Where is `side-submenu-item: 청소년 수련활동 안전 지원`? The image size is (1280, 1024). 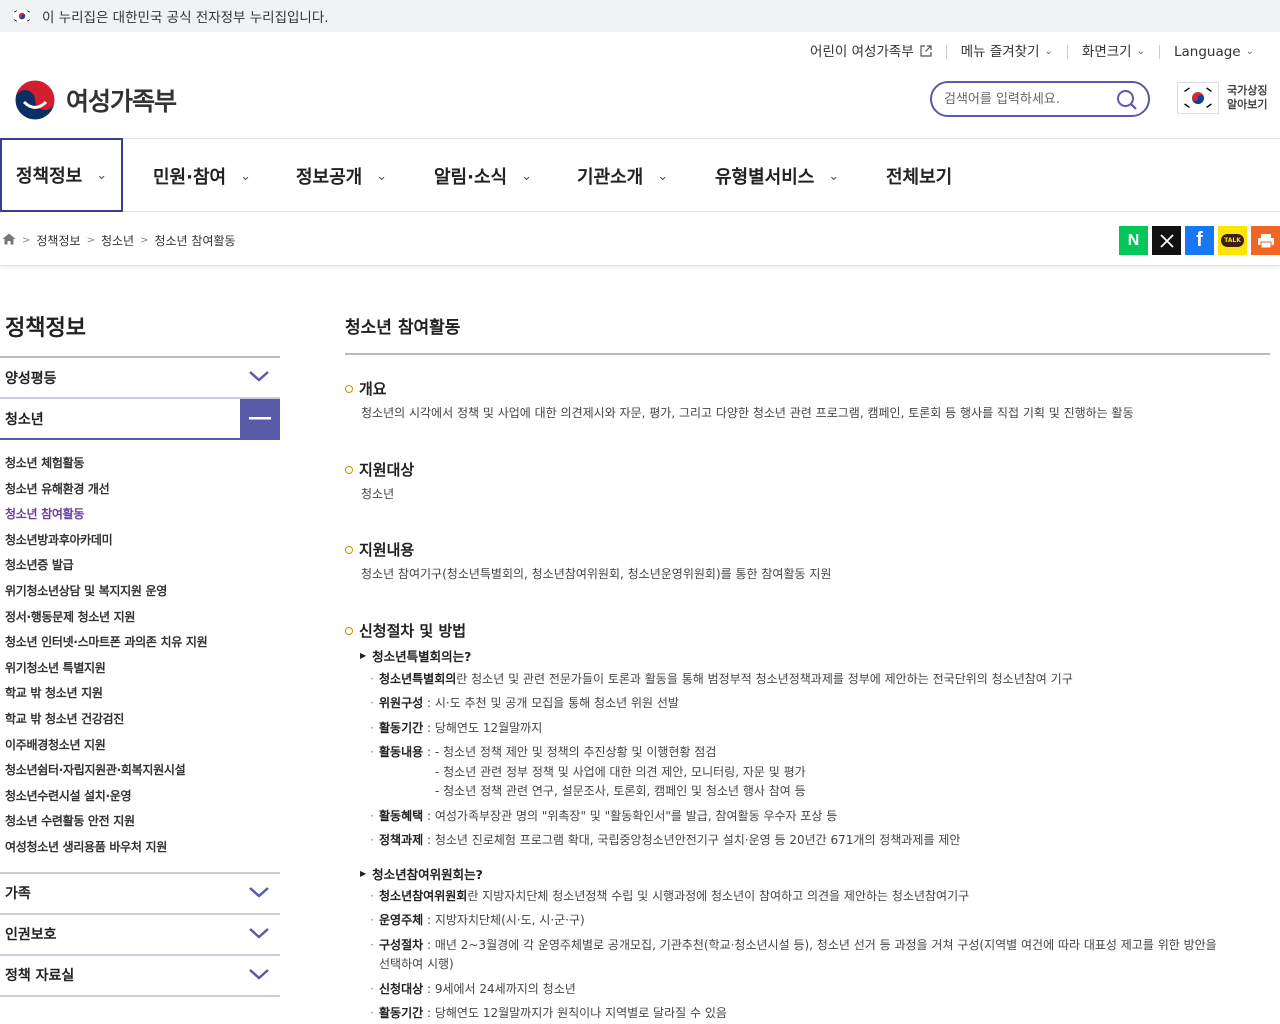 side-submenu-item: 청소년 수련활동 안전 지원 is located at coordinates (142, 825).